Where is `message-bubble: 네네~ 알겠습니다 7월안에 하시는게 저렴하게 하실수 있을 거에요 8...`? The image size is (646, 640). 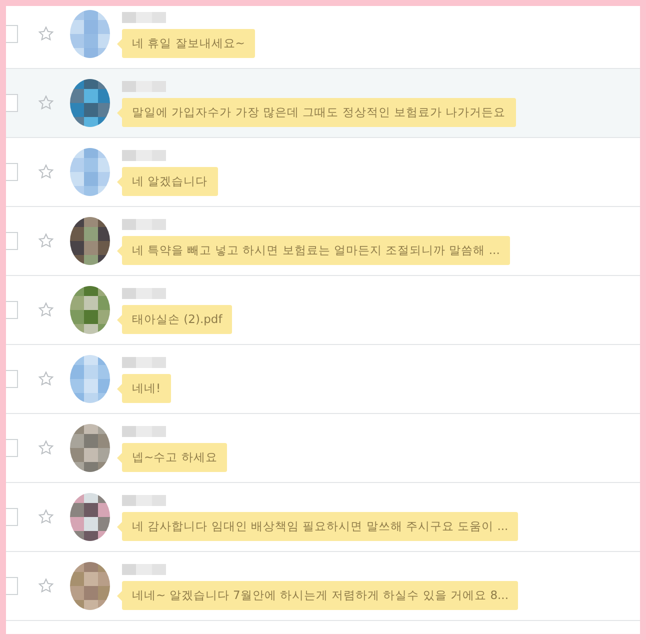 message-bubble: 네네~ 알겠습니다 7월안에 하시는게 저렴하게 하실수 있을 거에요 8... is located at coordinates (320, 595).